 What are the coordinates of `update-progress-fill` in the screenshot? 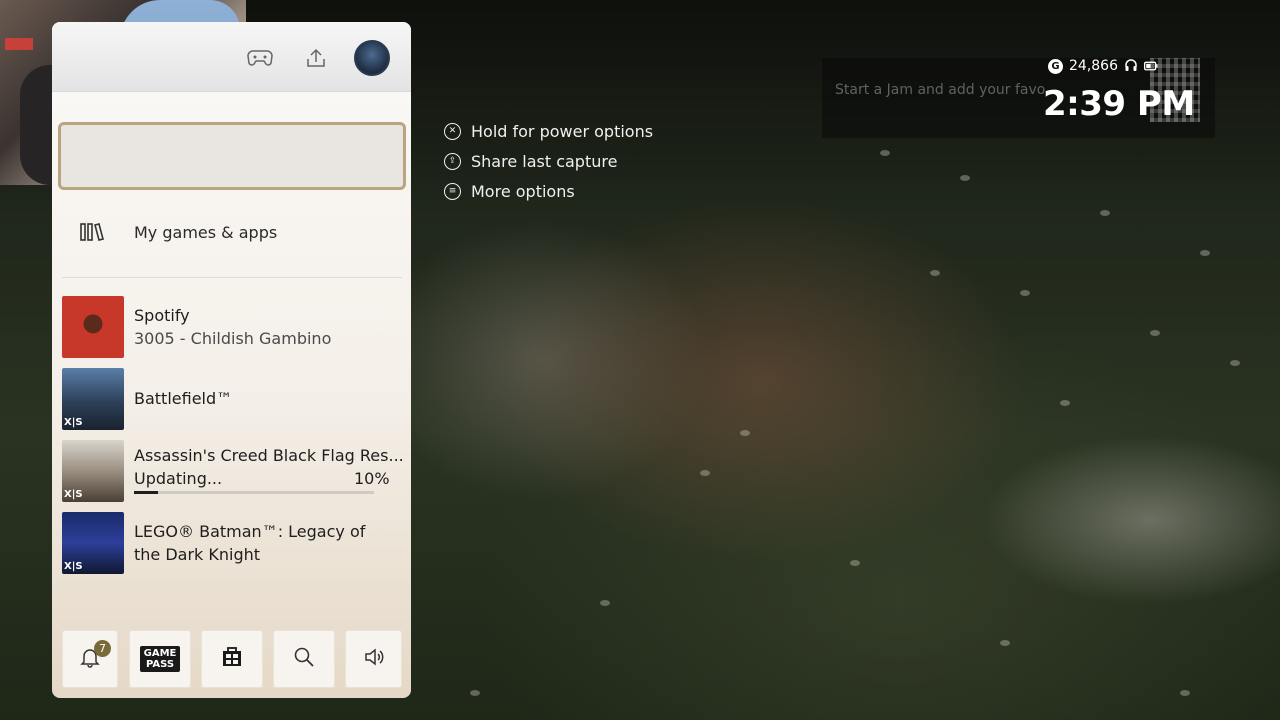 It's located at (146, 492).